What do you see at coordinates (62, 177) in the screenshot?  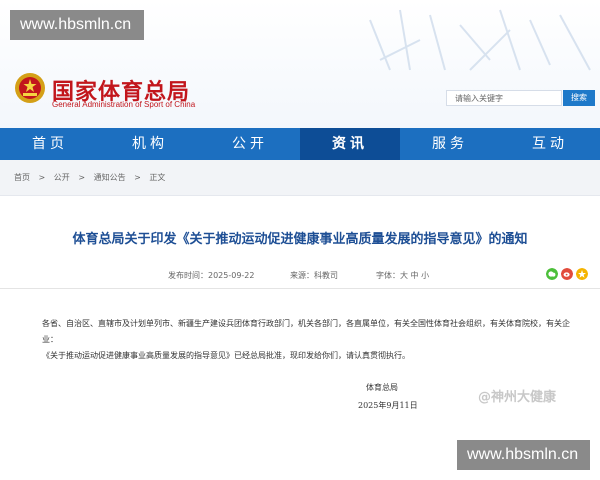 I see `breadcrumb-public: 公开` at bounding box center [62, 177].